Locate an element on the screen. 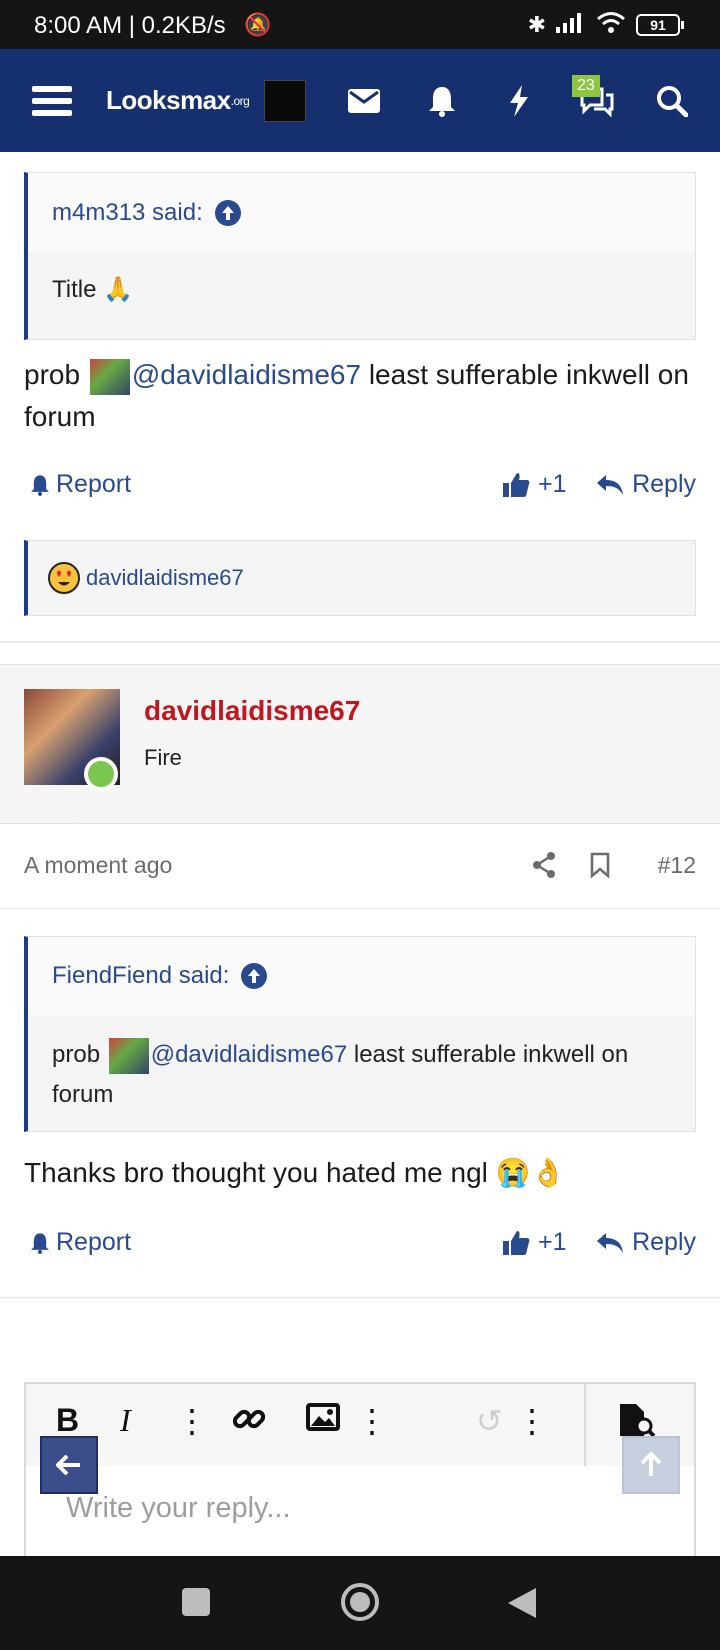 This screenshot has height=1650, width=720. back-button is located at coordinates (69, 1465).